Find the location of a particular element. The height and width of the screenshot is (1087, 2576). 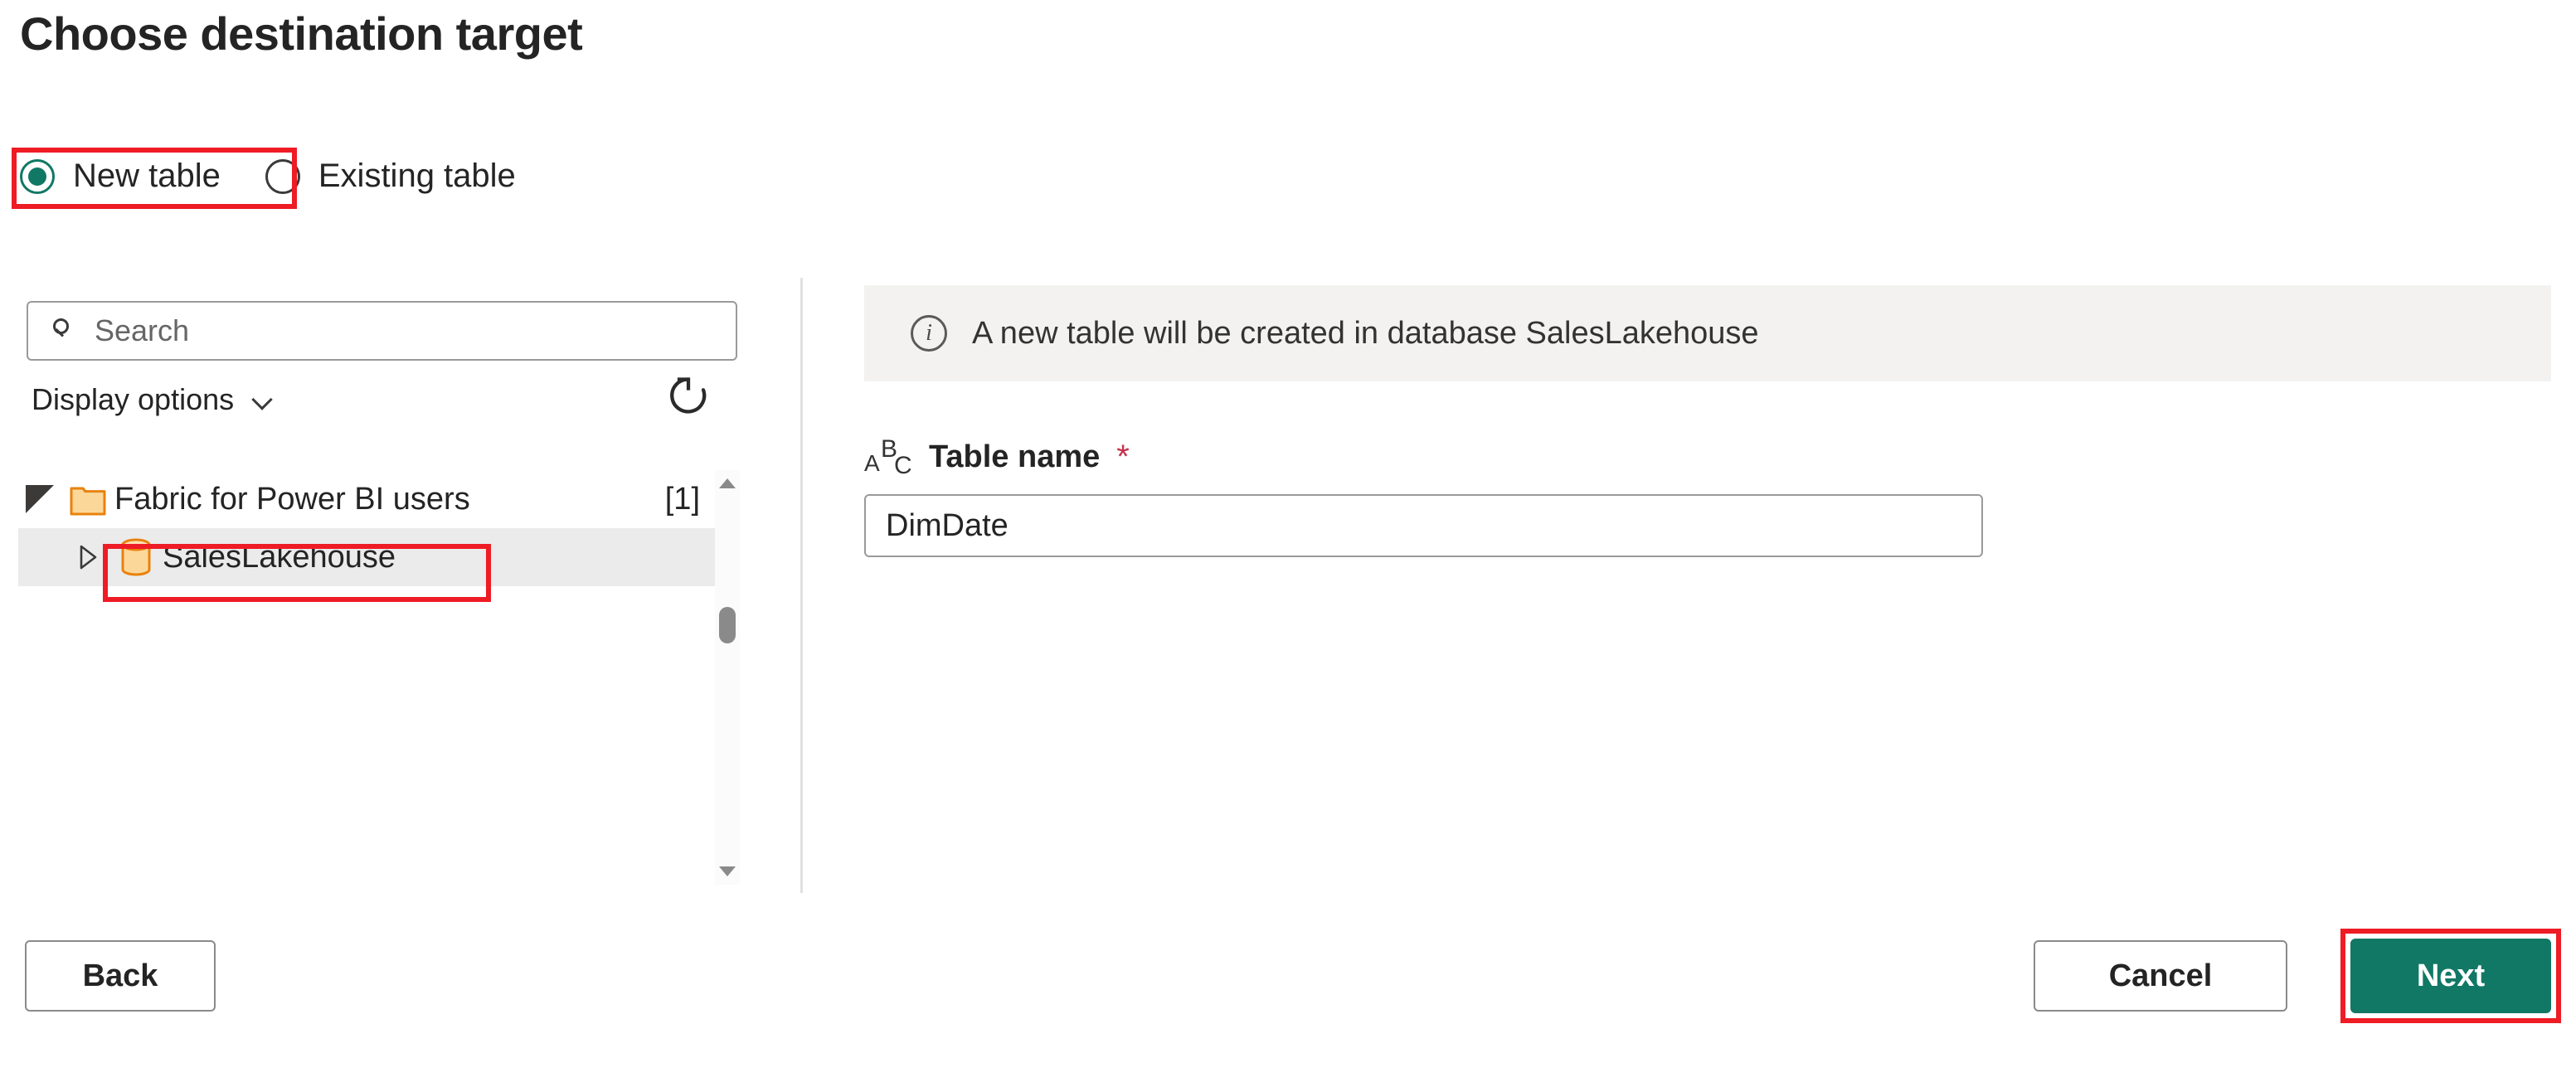

folder-icon is located at coordinates (88, 499).